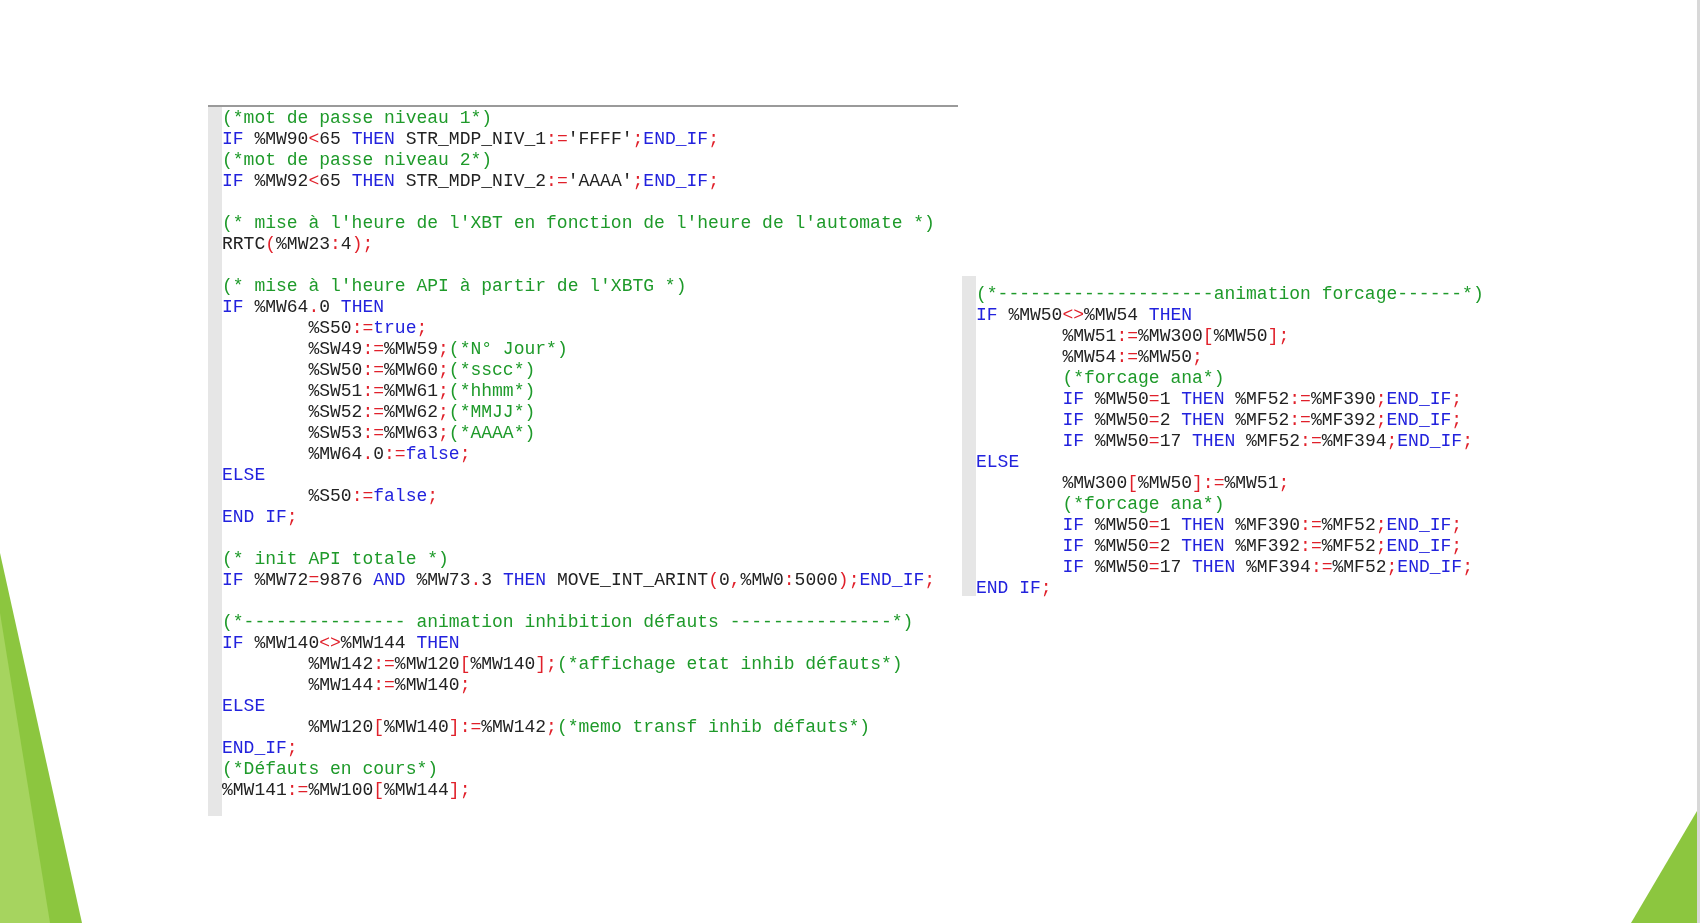 The width and height of the screenshot is (1700, 923). Describe the element at coordinates (438, 349) in the screenshot. I see `code-line: %SW49:=%MW59;(*N° Jour*)` at that location.